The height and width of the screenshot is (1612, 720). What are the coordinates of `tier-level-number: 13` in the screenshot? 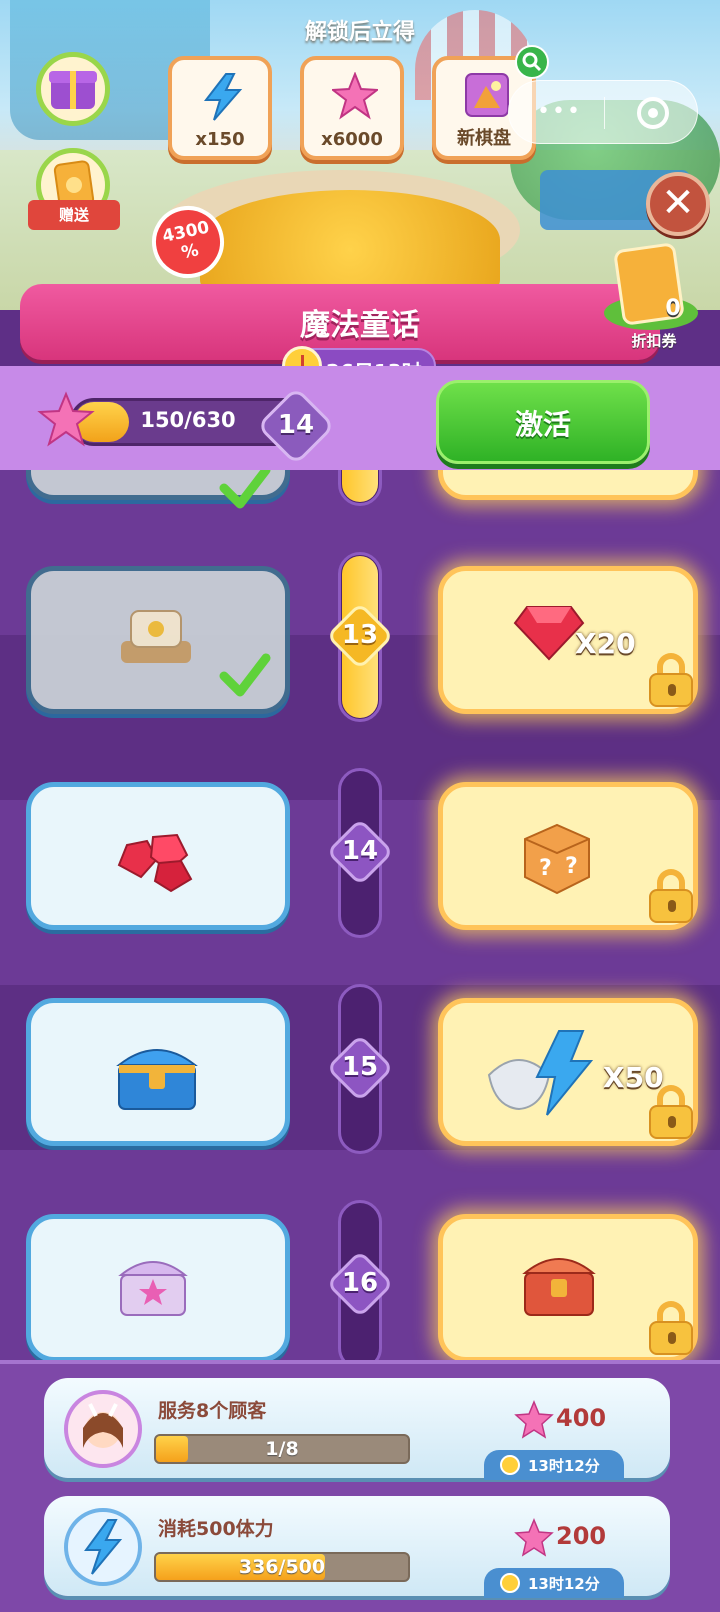 It's located at (360, 635).